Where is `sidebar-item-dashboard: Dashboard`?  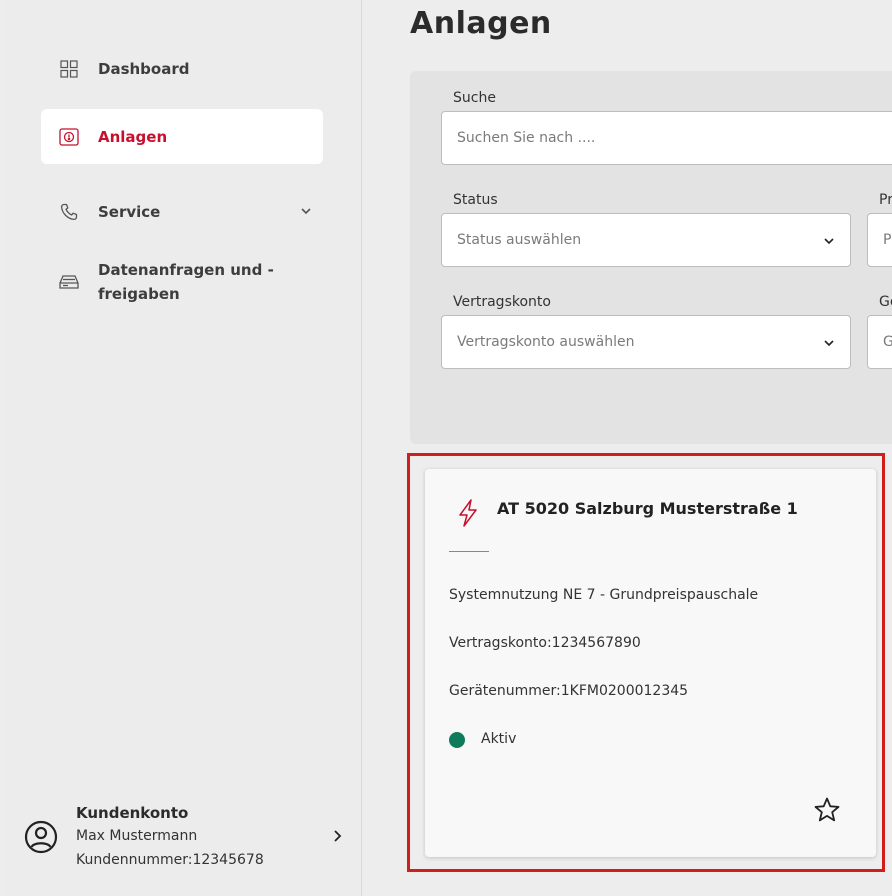 sidebar-item-dashboard: Dashboard is located at coordinates (182, 69).